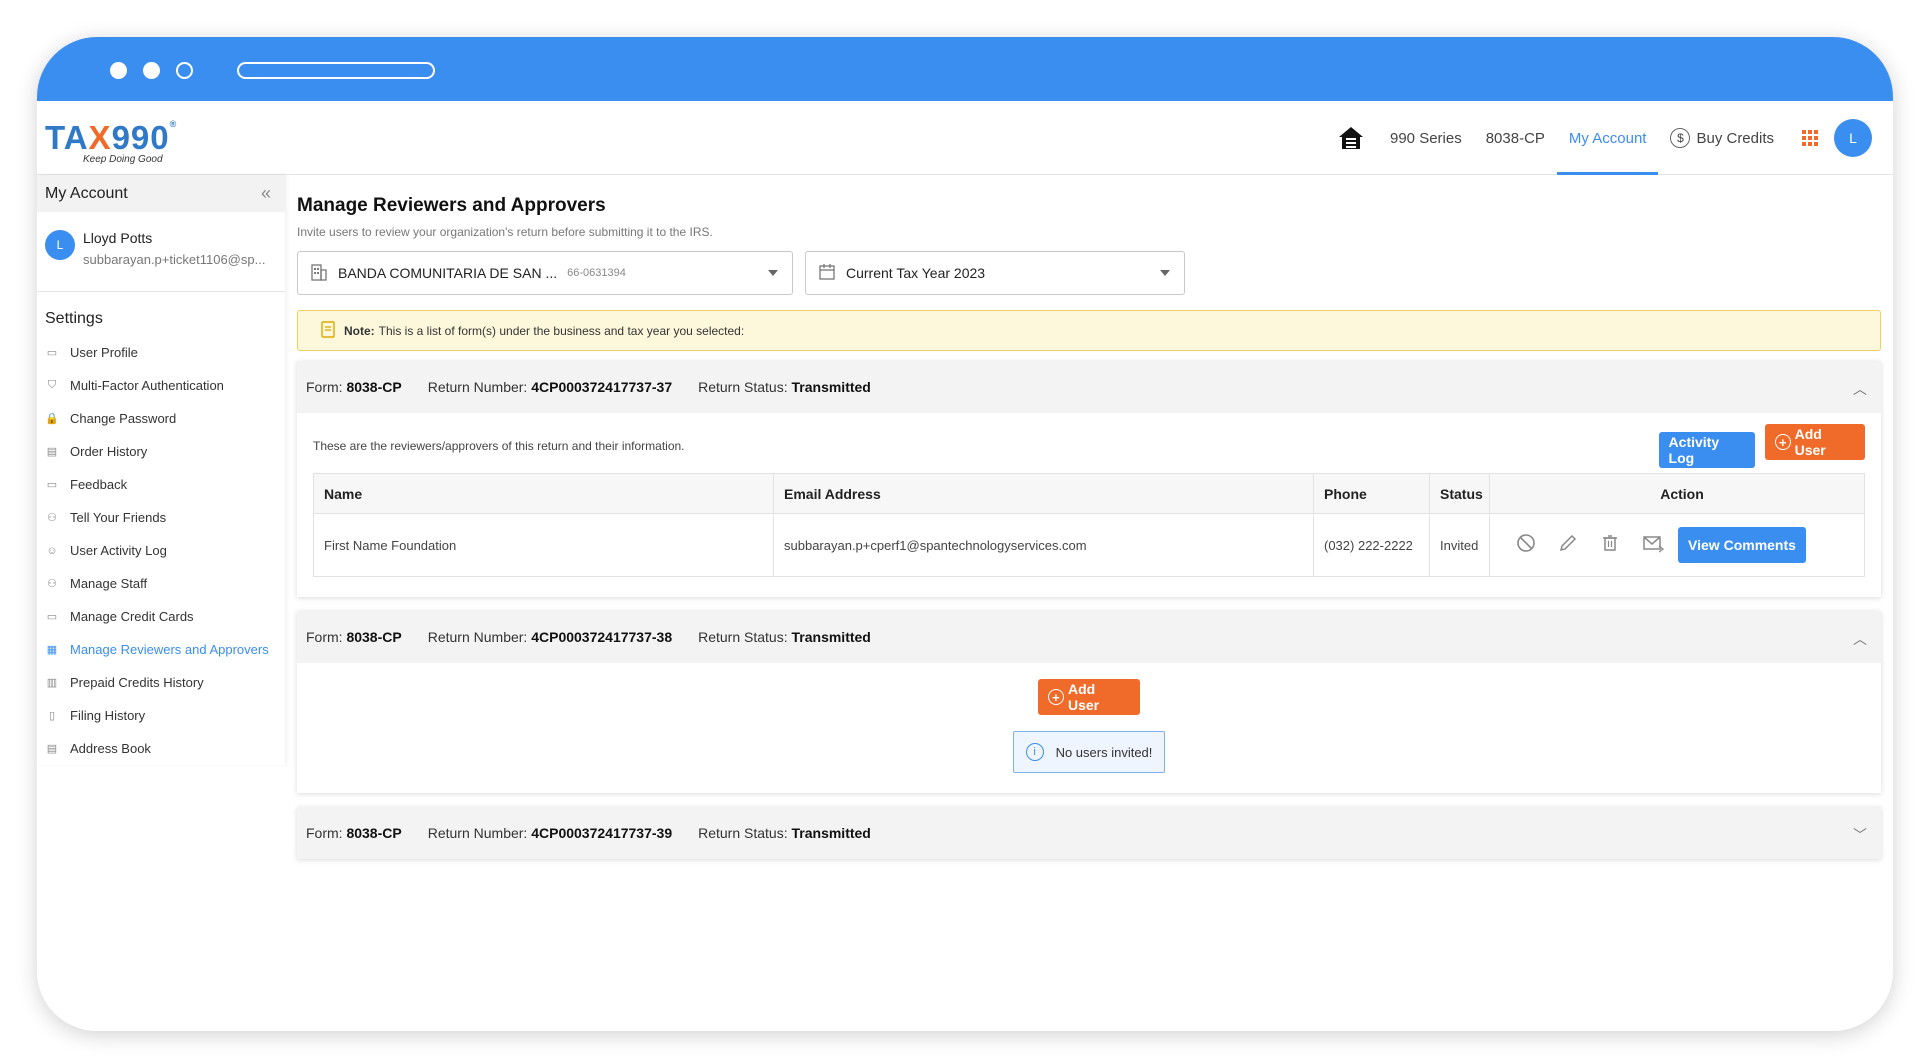 Image resolution: width=1924 pixels, height=1063 pixels. What do you see at coordinates (1610, 545) in the screenshot?
I see `delete-icon` at bounding box center [1610, 545].